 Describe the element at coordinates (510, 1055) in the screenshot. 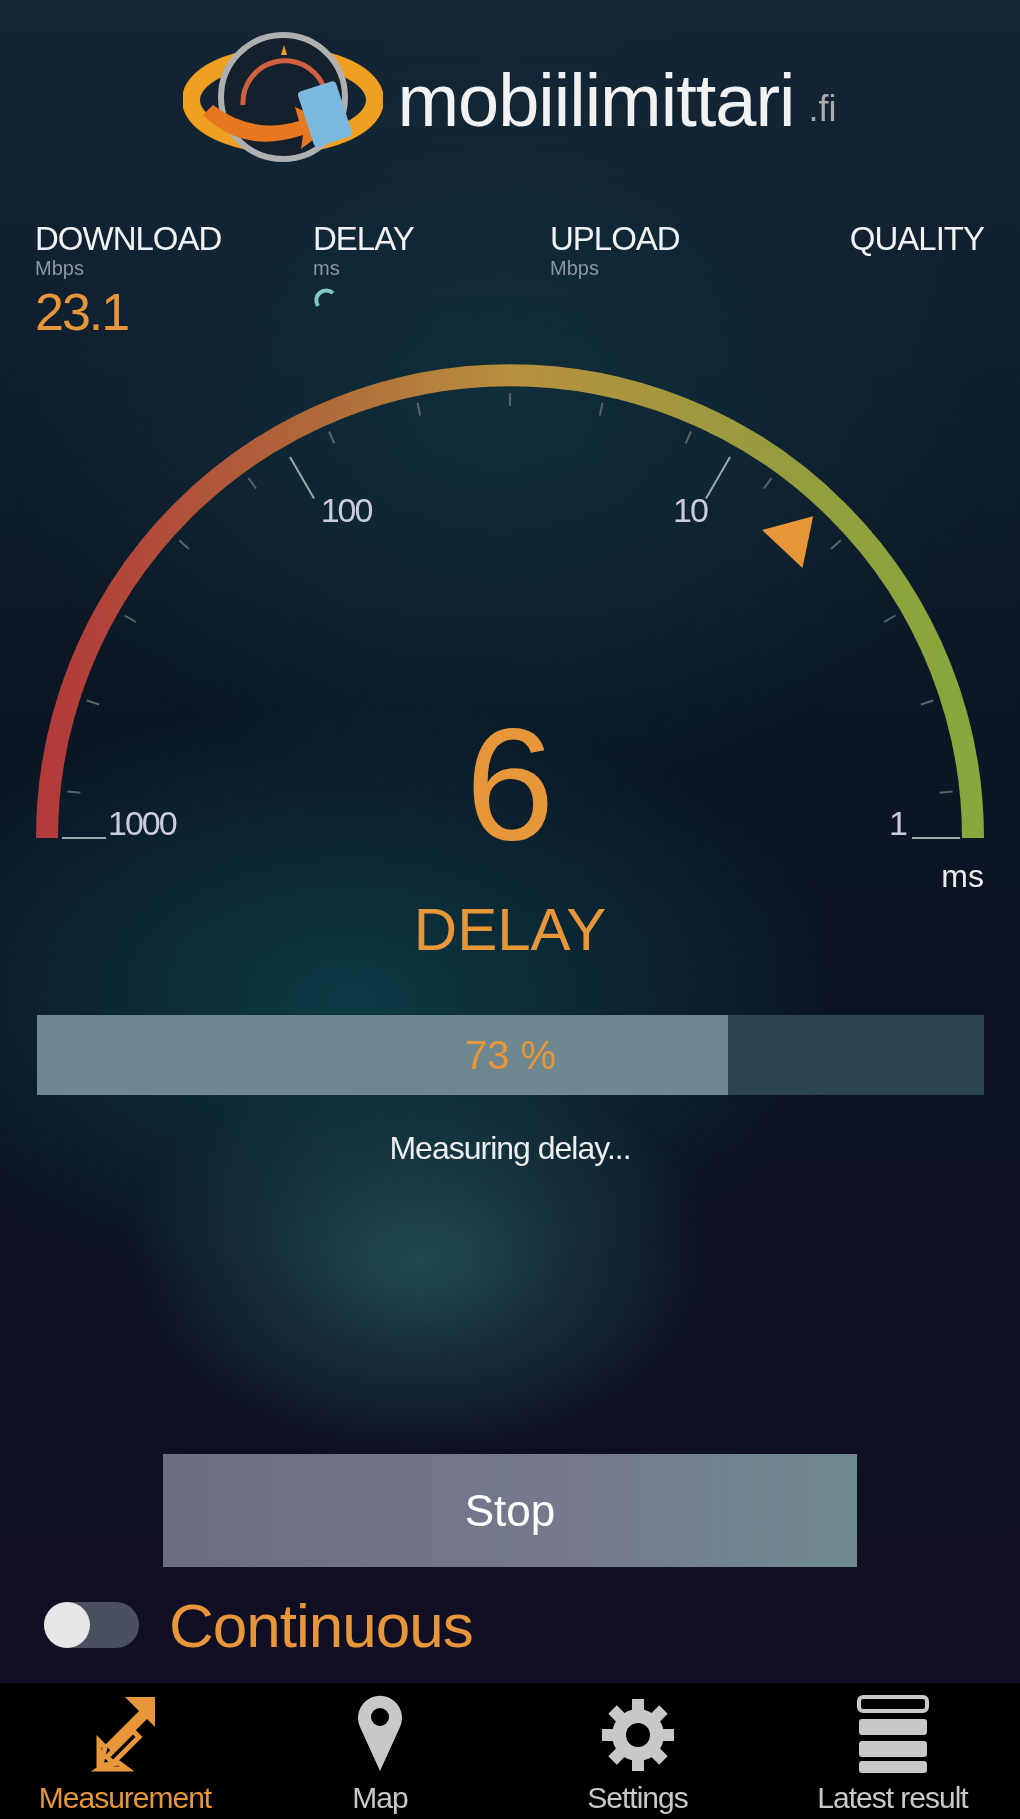

I see `progress-label: 73 %` at that location.